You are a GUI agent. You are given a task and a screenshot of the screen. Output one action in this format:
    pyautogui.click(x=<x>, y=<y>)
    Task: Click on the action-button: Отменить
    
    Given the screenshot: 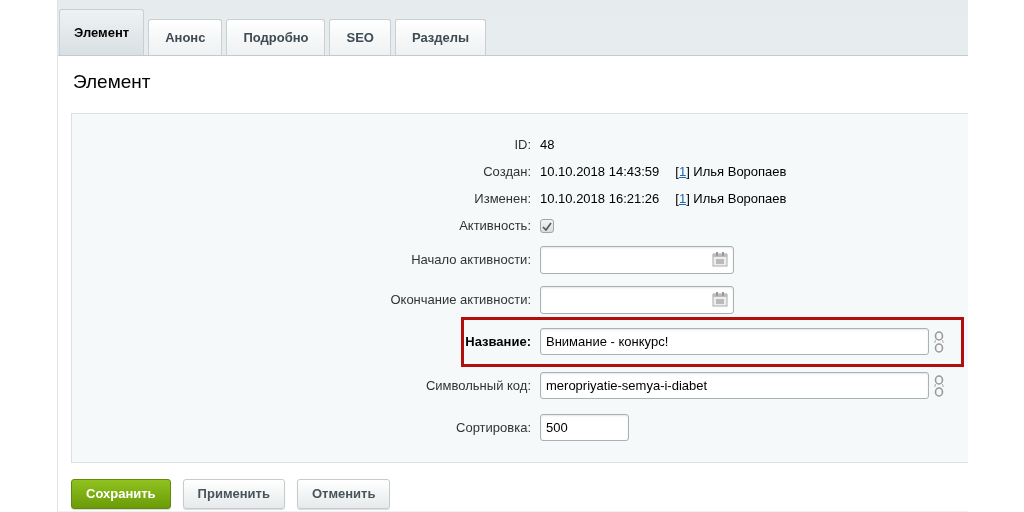 What is the action you would take?
    pyautogui.click(x=343, y=493)
    